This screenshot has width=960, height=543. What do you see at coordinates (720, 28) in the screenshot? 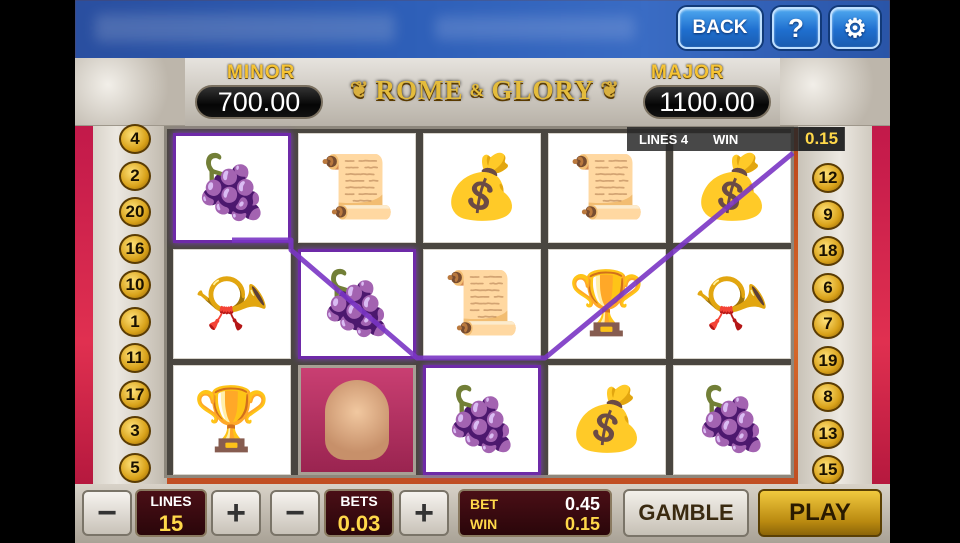
I see `back-button: BACK` at bounding box center [720, 28].